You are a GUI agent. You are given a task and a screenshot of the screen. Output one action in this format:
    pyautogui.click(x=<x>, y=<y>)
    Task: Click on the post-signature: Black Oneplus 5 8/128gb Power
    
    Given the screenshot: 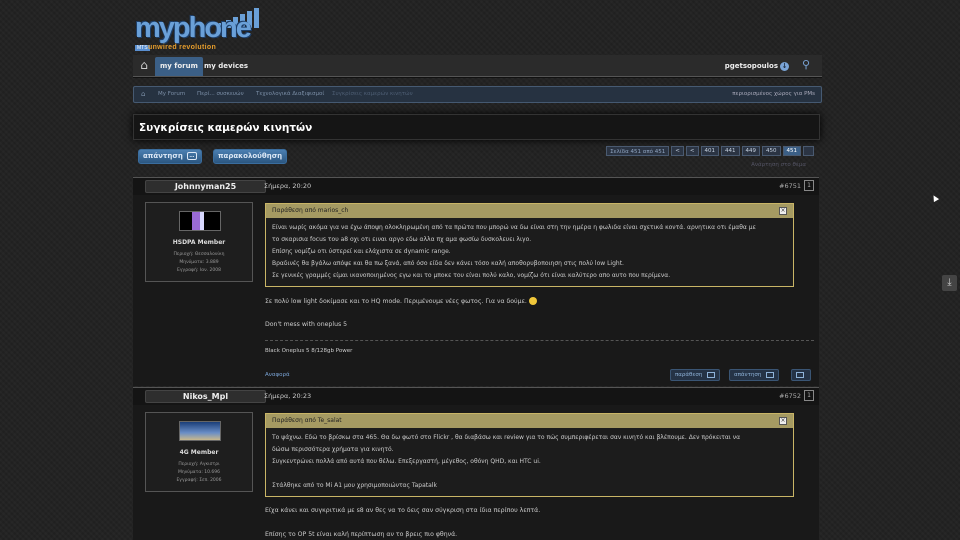 What is the action you would take?
    pyautogui.click(x=309, y=351)
    